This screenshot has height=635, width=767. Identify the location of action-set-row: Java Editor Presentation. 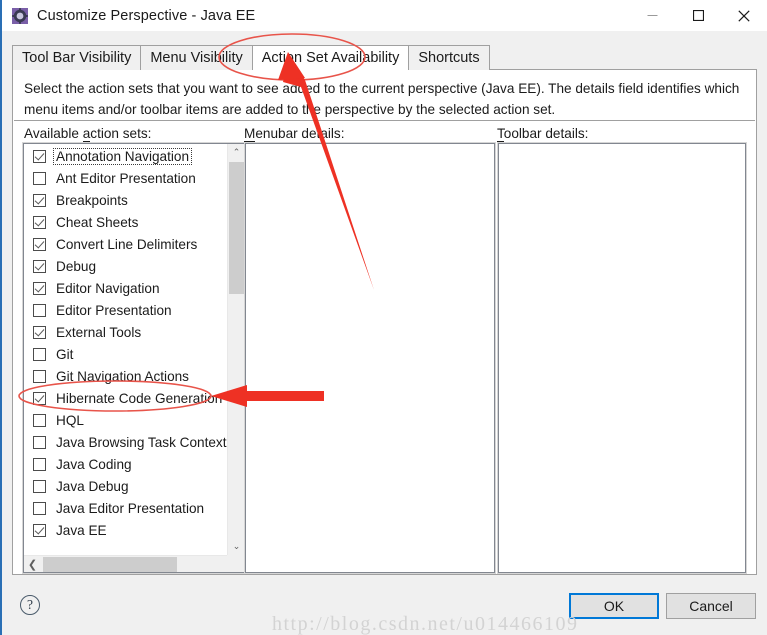
(125, 508).